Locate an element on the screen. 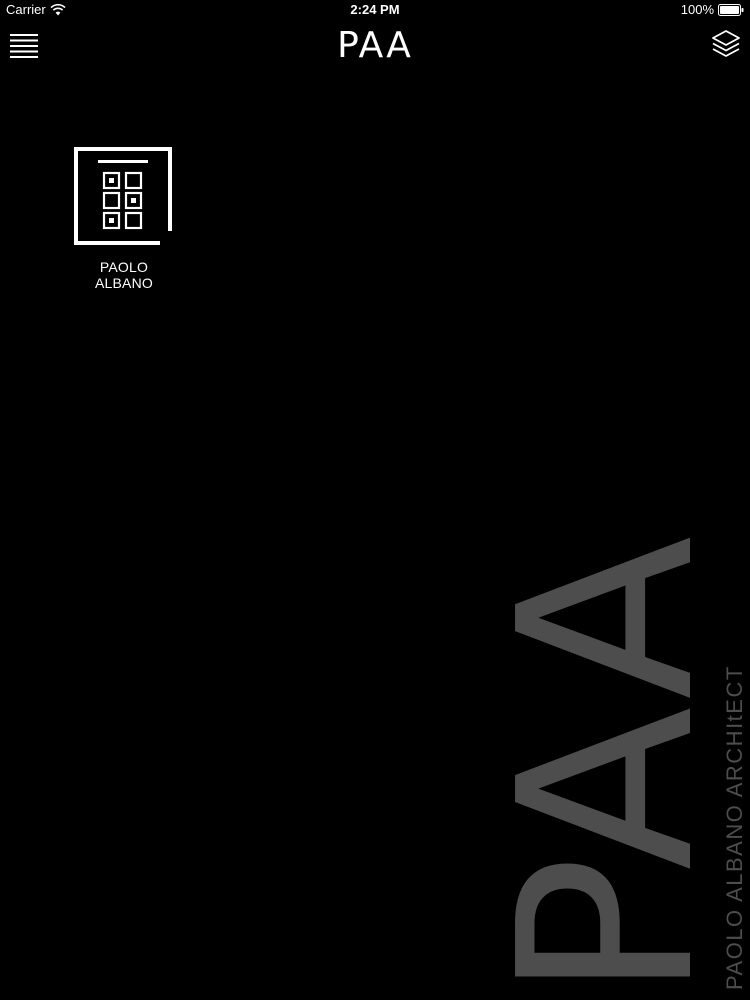 The height and width of the screenshot is (1000, 750). watermark-logo-text: PAA is located at coordinates (605, 768).